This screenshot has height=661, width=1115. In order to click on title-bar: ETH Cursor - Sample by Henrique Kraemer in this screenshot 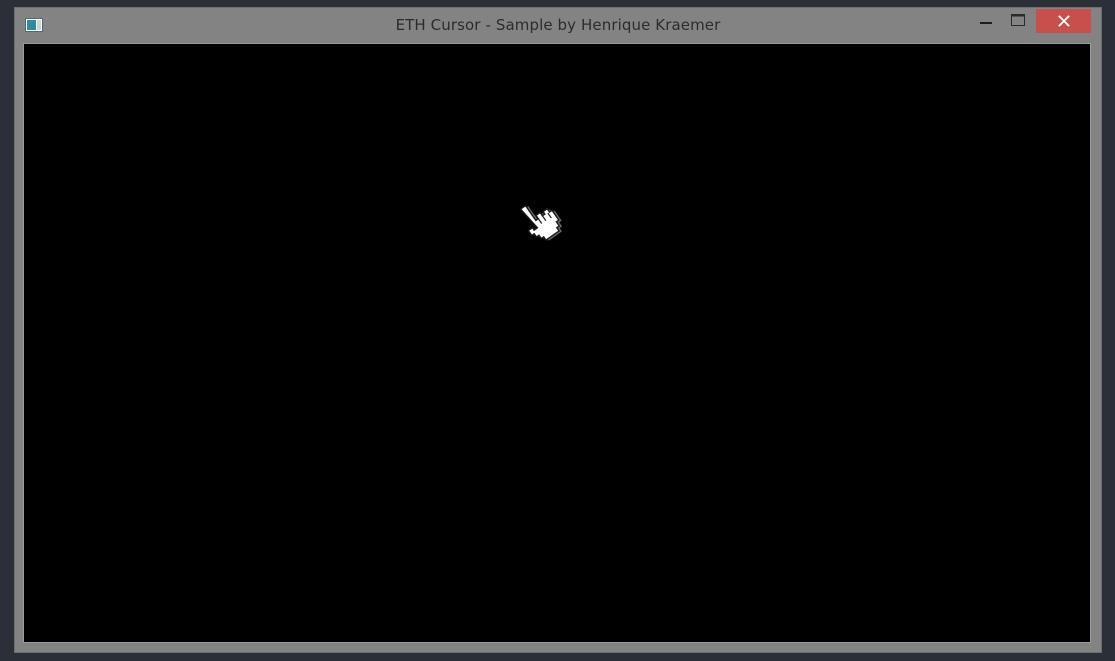, I will do `click(558, 25)`.